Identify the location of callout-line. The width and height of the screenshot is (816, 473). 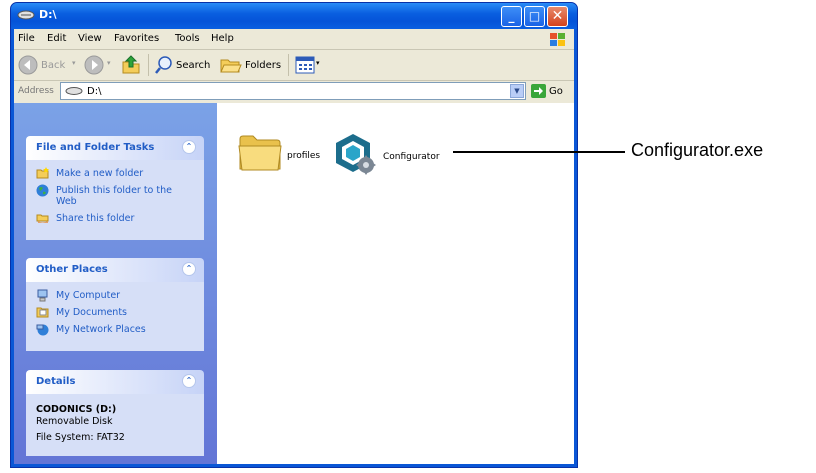
(539, 152).